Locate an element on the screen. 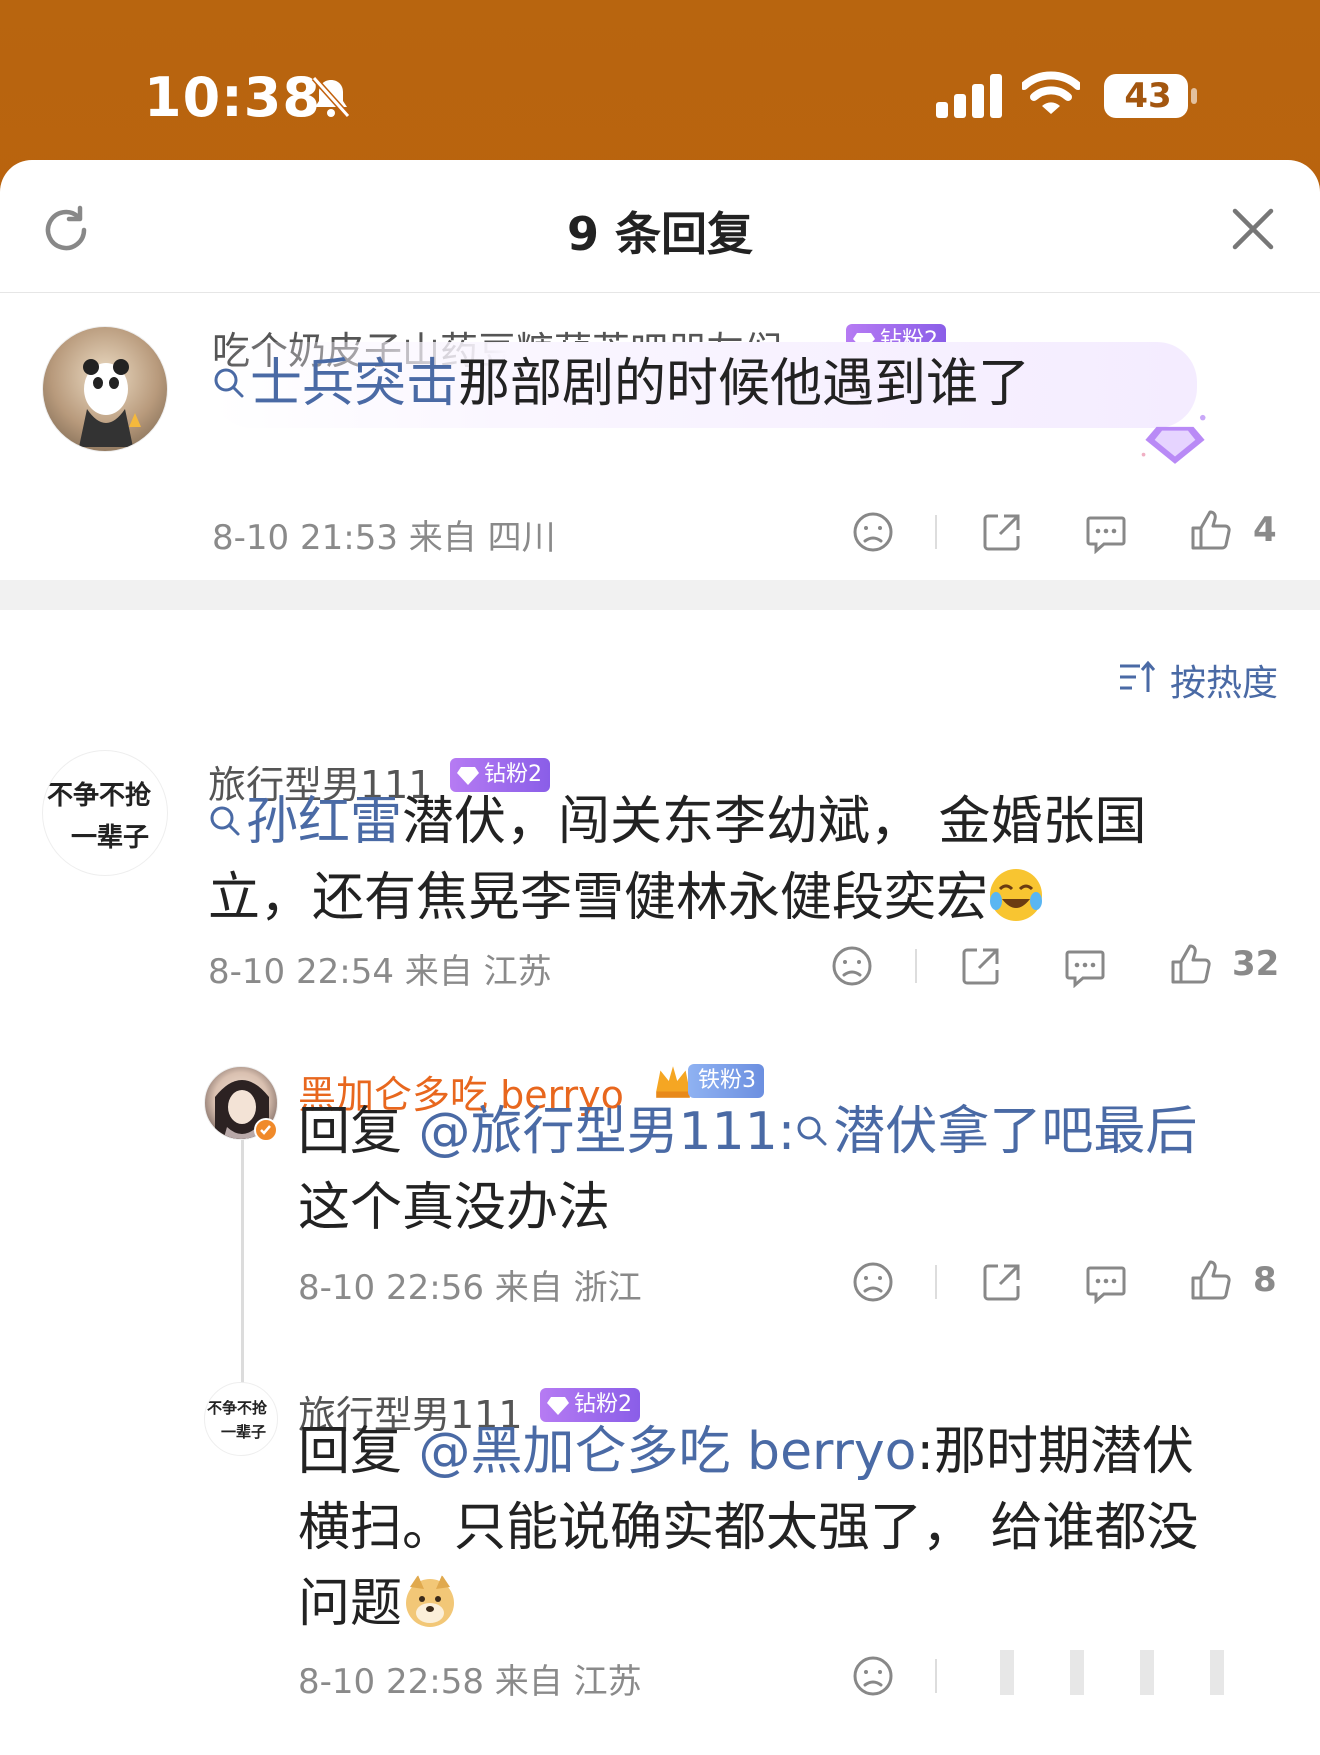 The width and height of the screenshot is (1320, 1755). comment-meta: 8-10 21:53 来自 四川 is located at coordinates (384, 538).